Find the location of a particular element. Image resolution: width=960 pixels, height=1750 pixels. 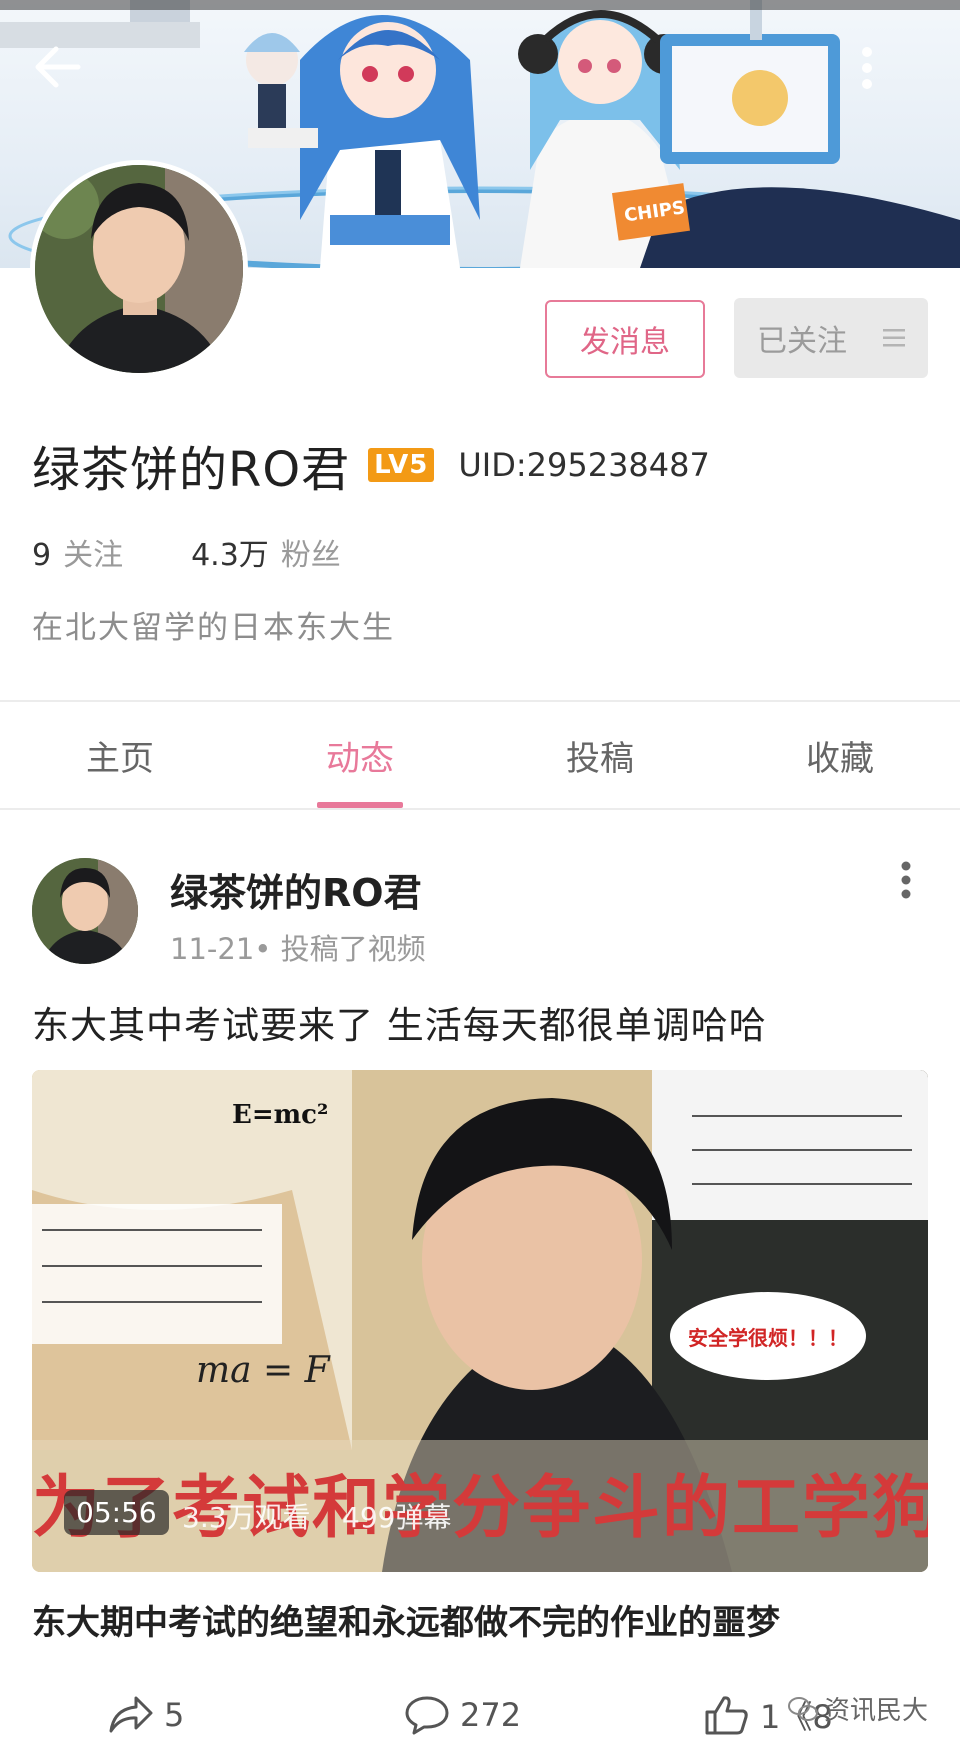

profile-tabs: 主页 动态 投稿 收藏 is located at coordinates (480, 755).